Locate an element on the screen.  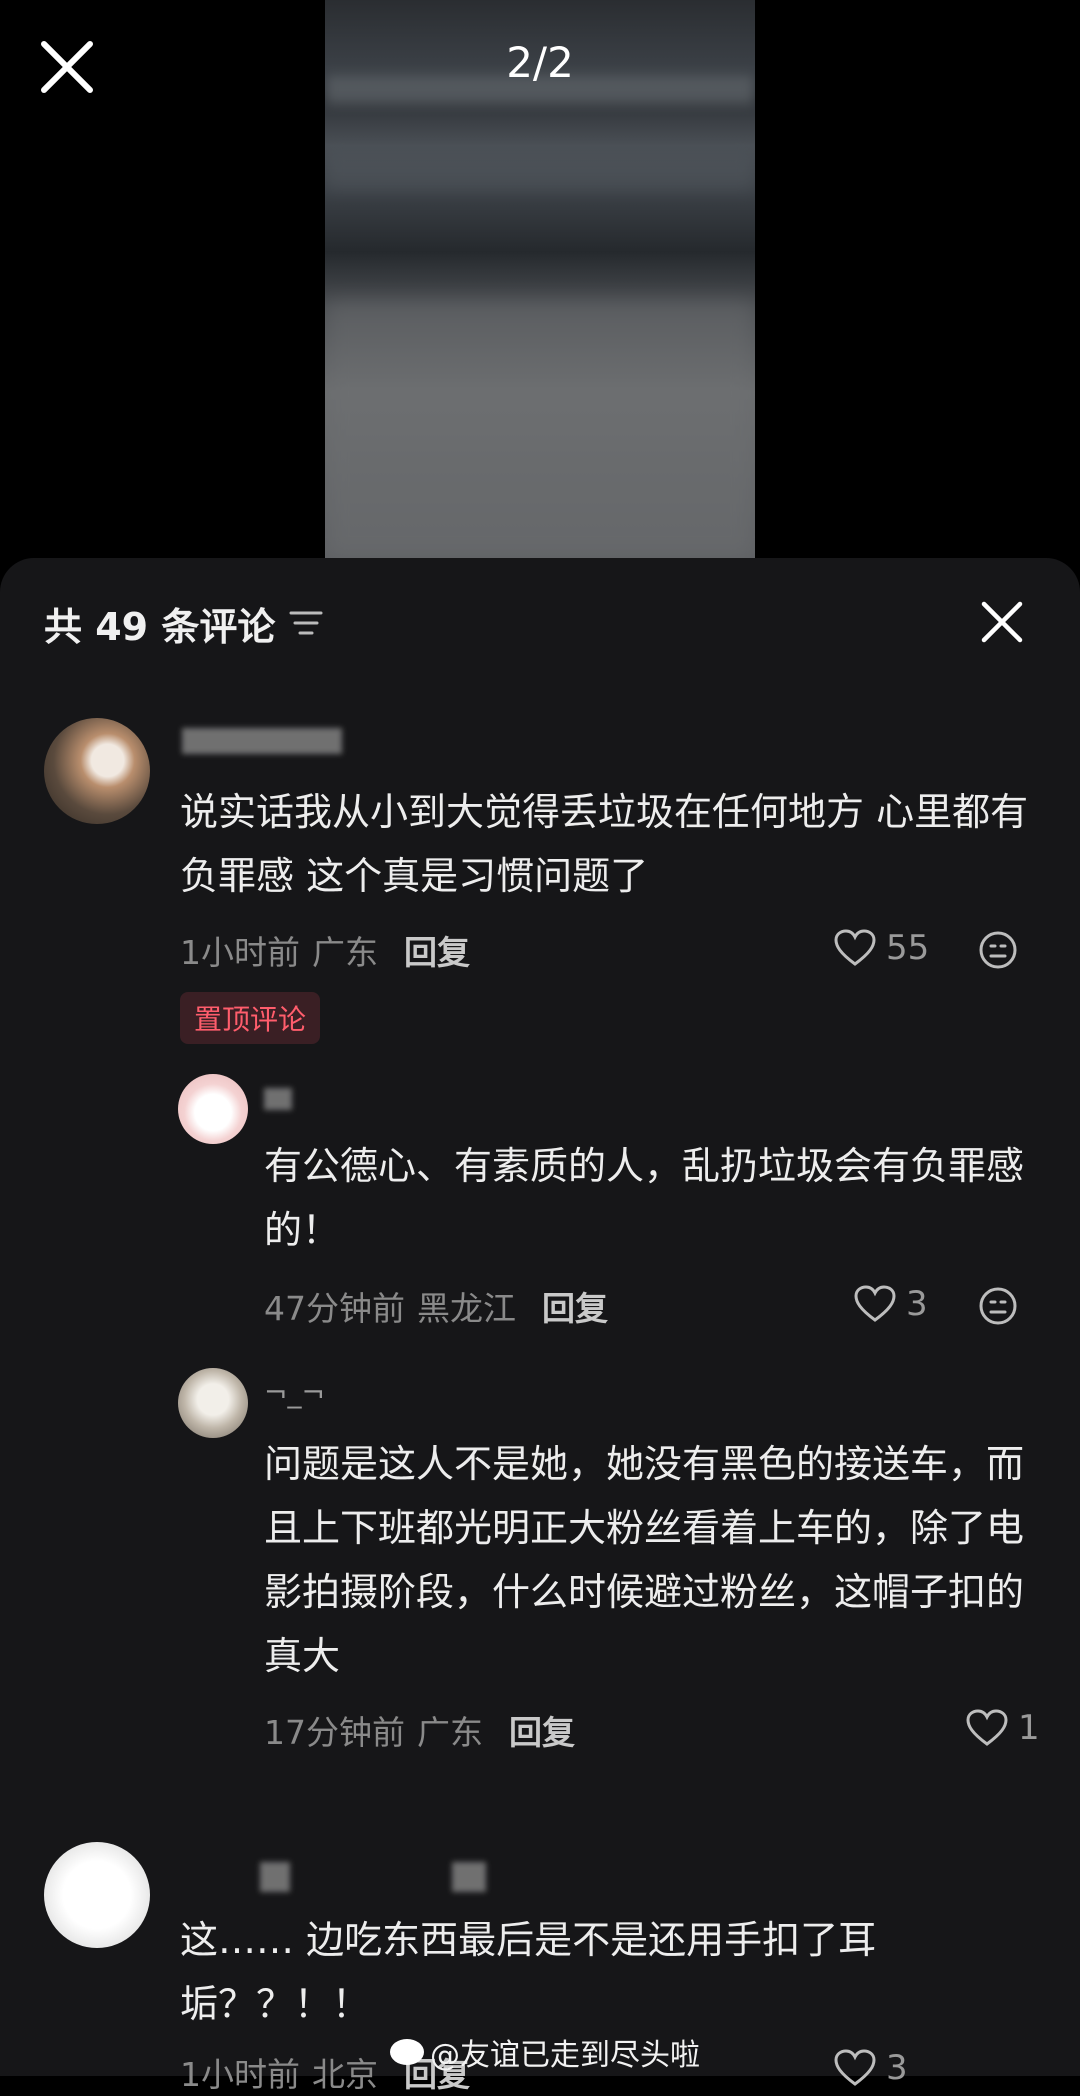
comment-meta: 1小时前 广东 回复 is located at coordinates (325, 950).